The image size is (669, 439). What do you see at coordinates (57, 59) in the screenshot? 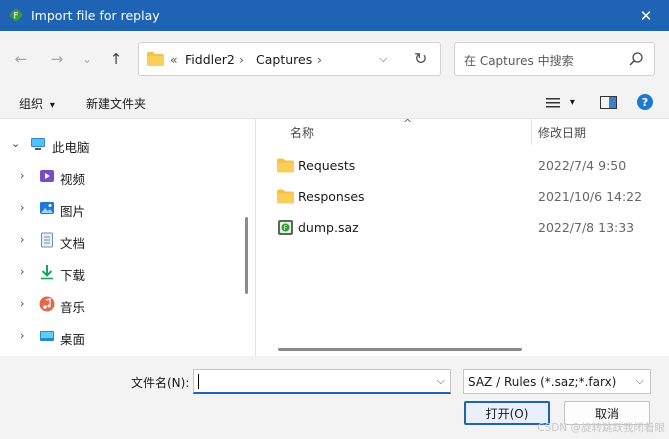
I see `forward-button: →` at bounding box center [57, 59].